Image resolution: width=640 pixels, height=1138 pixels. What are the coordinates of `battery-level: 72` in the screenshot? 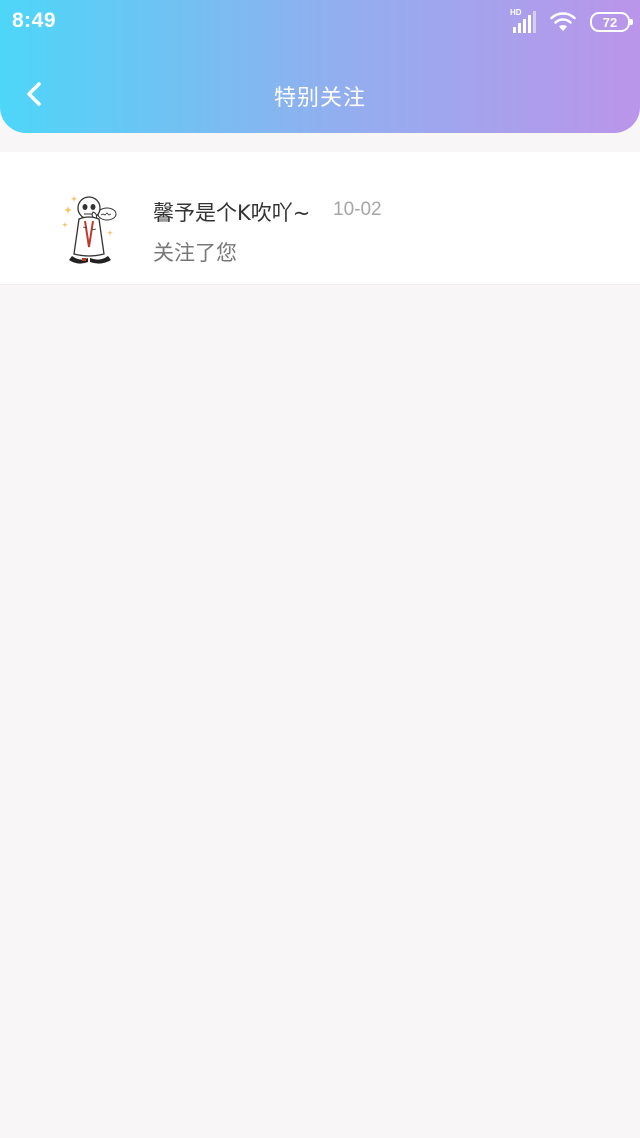 It's located at (610, 22).